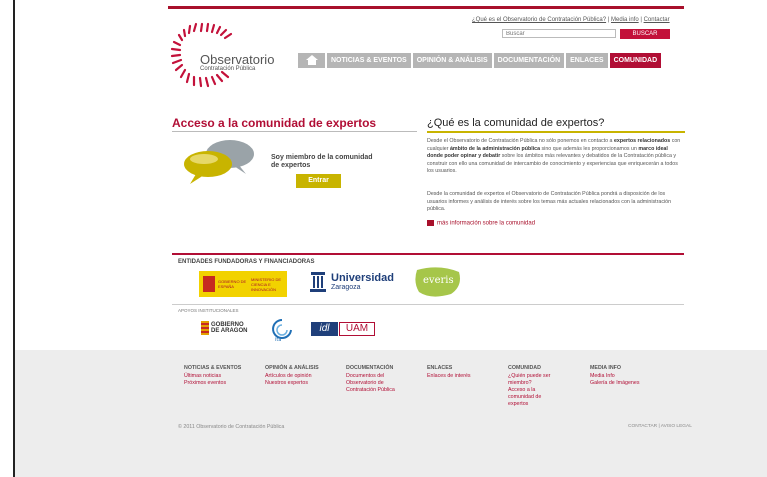 This screenshot has height=477, width=767. What do you see at coordinates (229, 331) in the screenshot?
I see `aragon-line2: DE ARAGON` at bounding box center [229, 331].